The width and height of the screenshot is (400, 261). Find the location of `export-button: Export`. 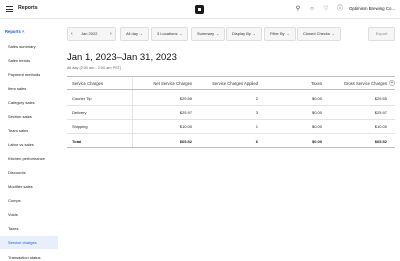

export-button: Export is located at coordinates (381, 34).